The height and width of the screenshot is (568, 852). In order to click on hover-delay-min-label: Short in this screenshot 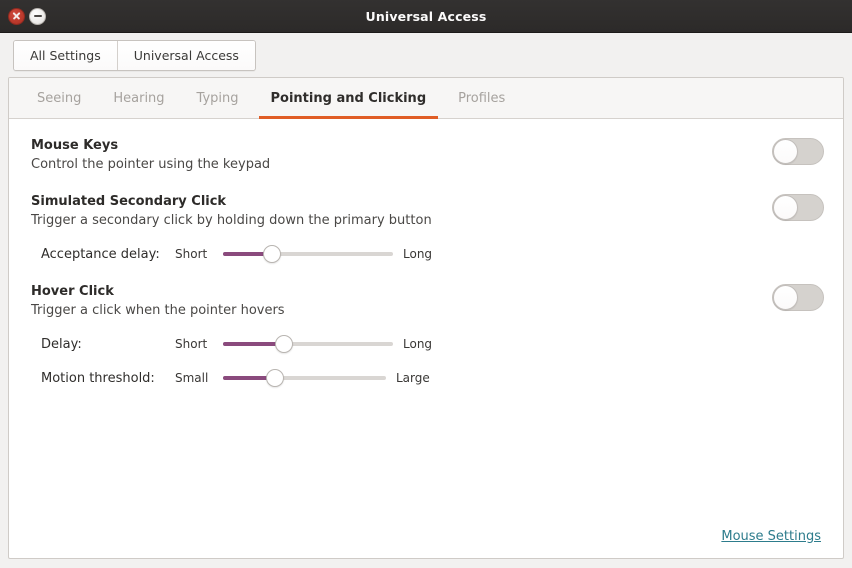, I will do `click(191, 344)`.